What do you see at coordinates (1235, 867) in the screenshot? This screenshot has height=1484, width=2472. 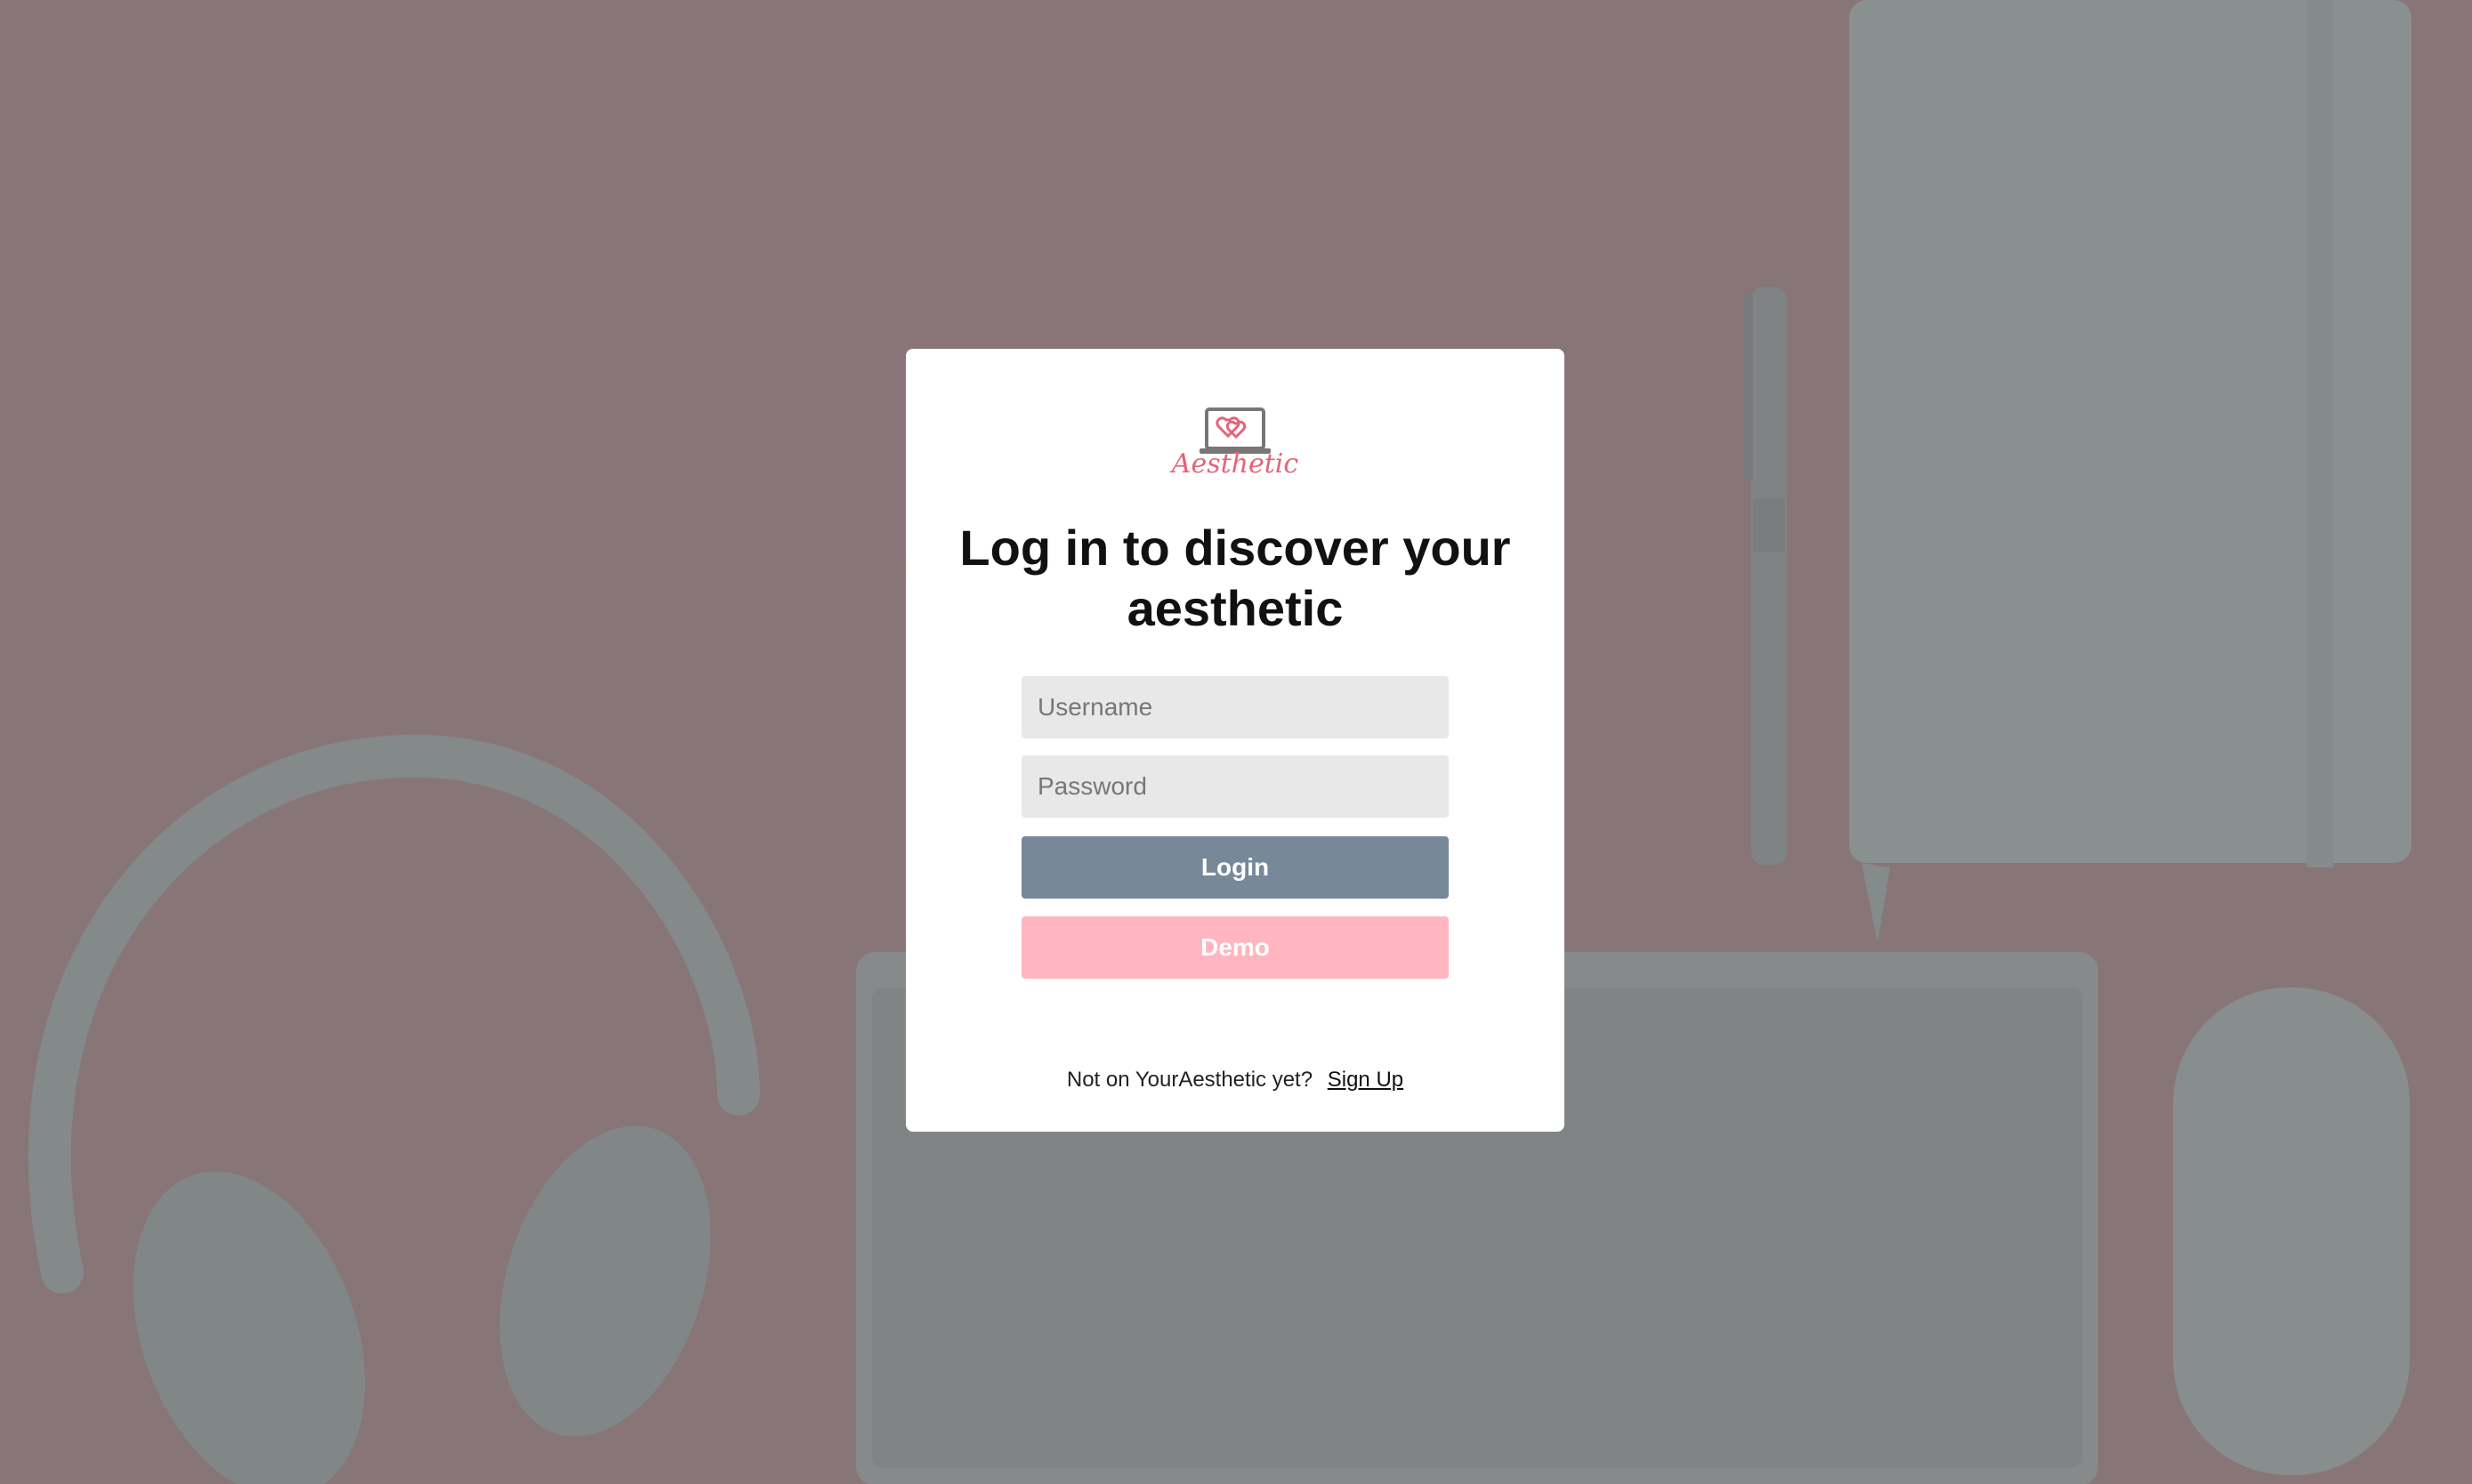 I see `login-button: Login` at bounding box center [1235, 867].